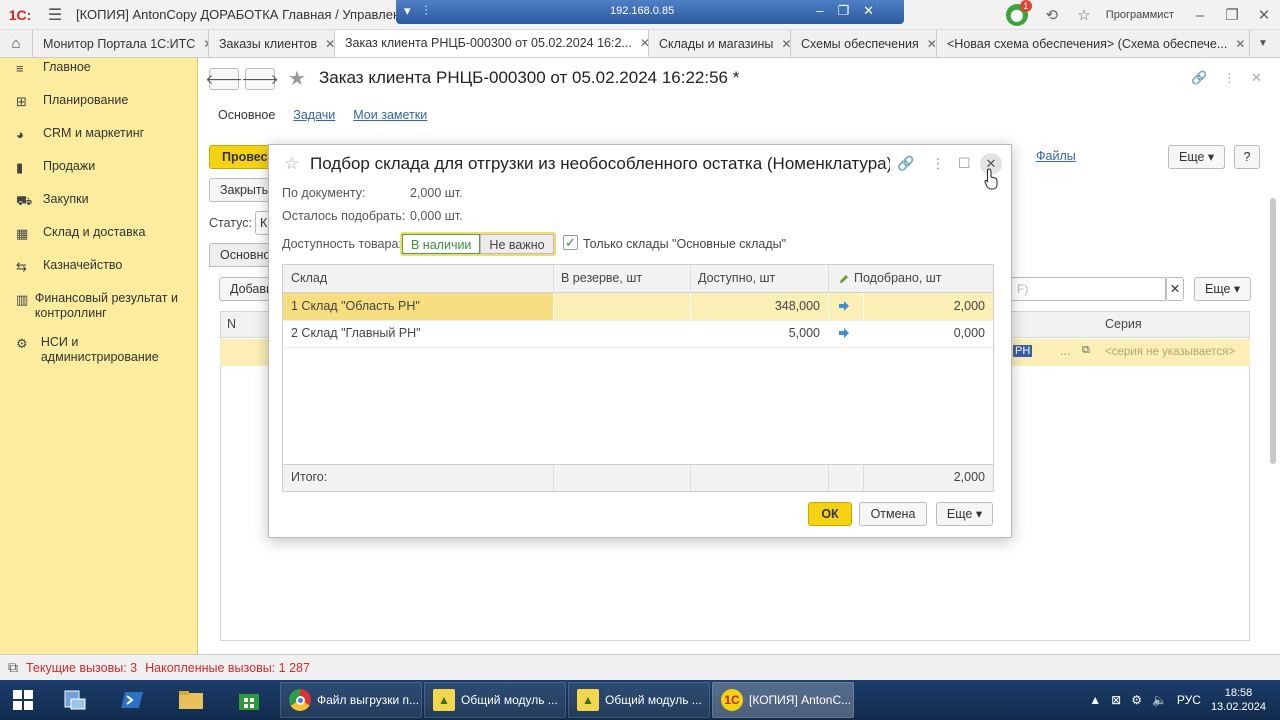 The height and width of the screenshot is (720, 1280). Describe the element at coordinates (570, 242) in the screenshot. I see `only-main-warehouses-checkbox: ✓` at that location.